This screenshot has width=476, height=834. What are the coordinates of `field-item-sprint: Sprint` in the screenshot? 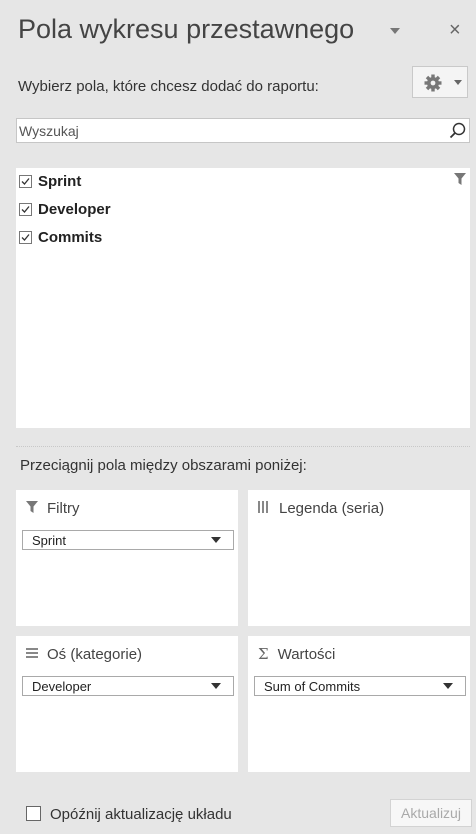 It's located at (50, 181).